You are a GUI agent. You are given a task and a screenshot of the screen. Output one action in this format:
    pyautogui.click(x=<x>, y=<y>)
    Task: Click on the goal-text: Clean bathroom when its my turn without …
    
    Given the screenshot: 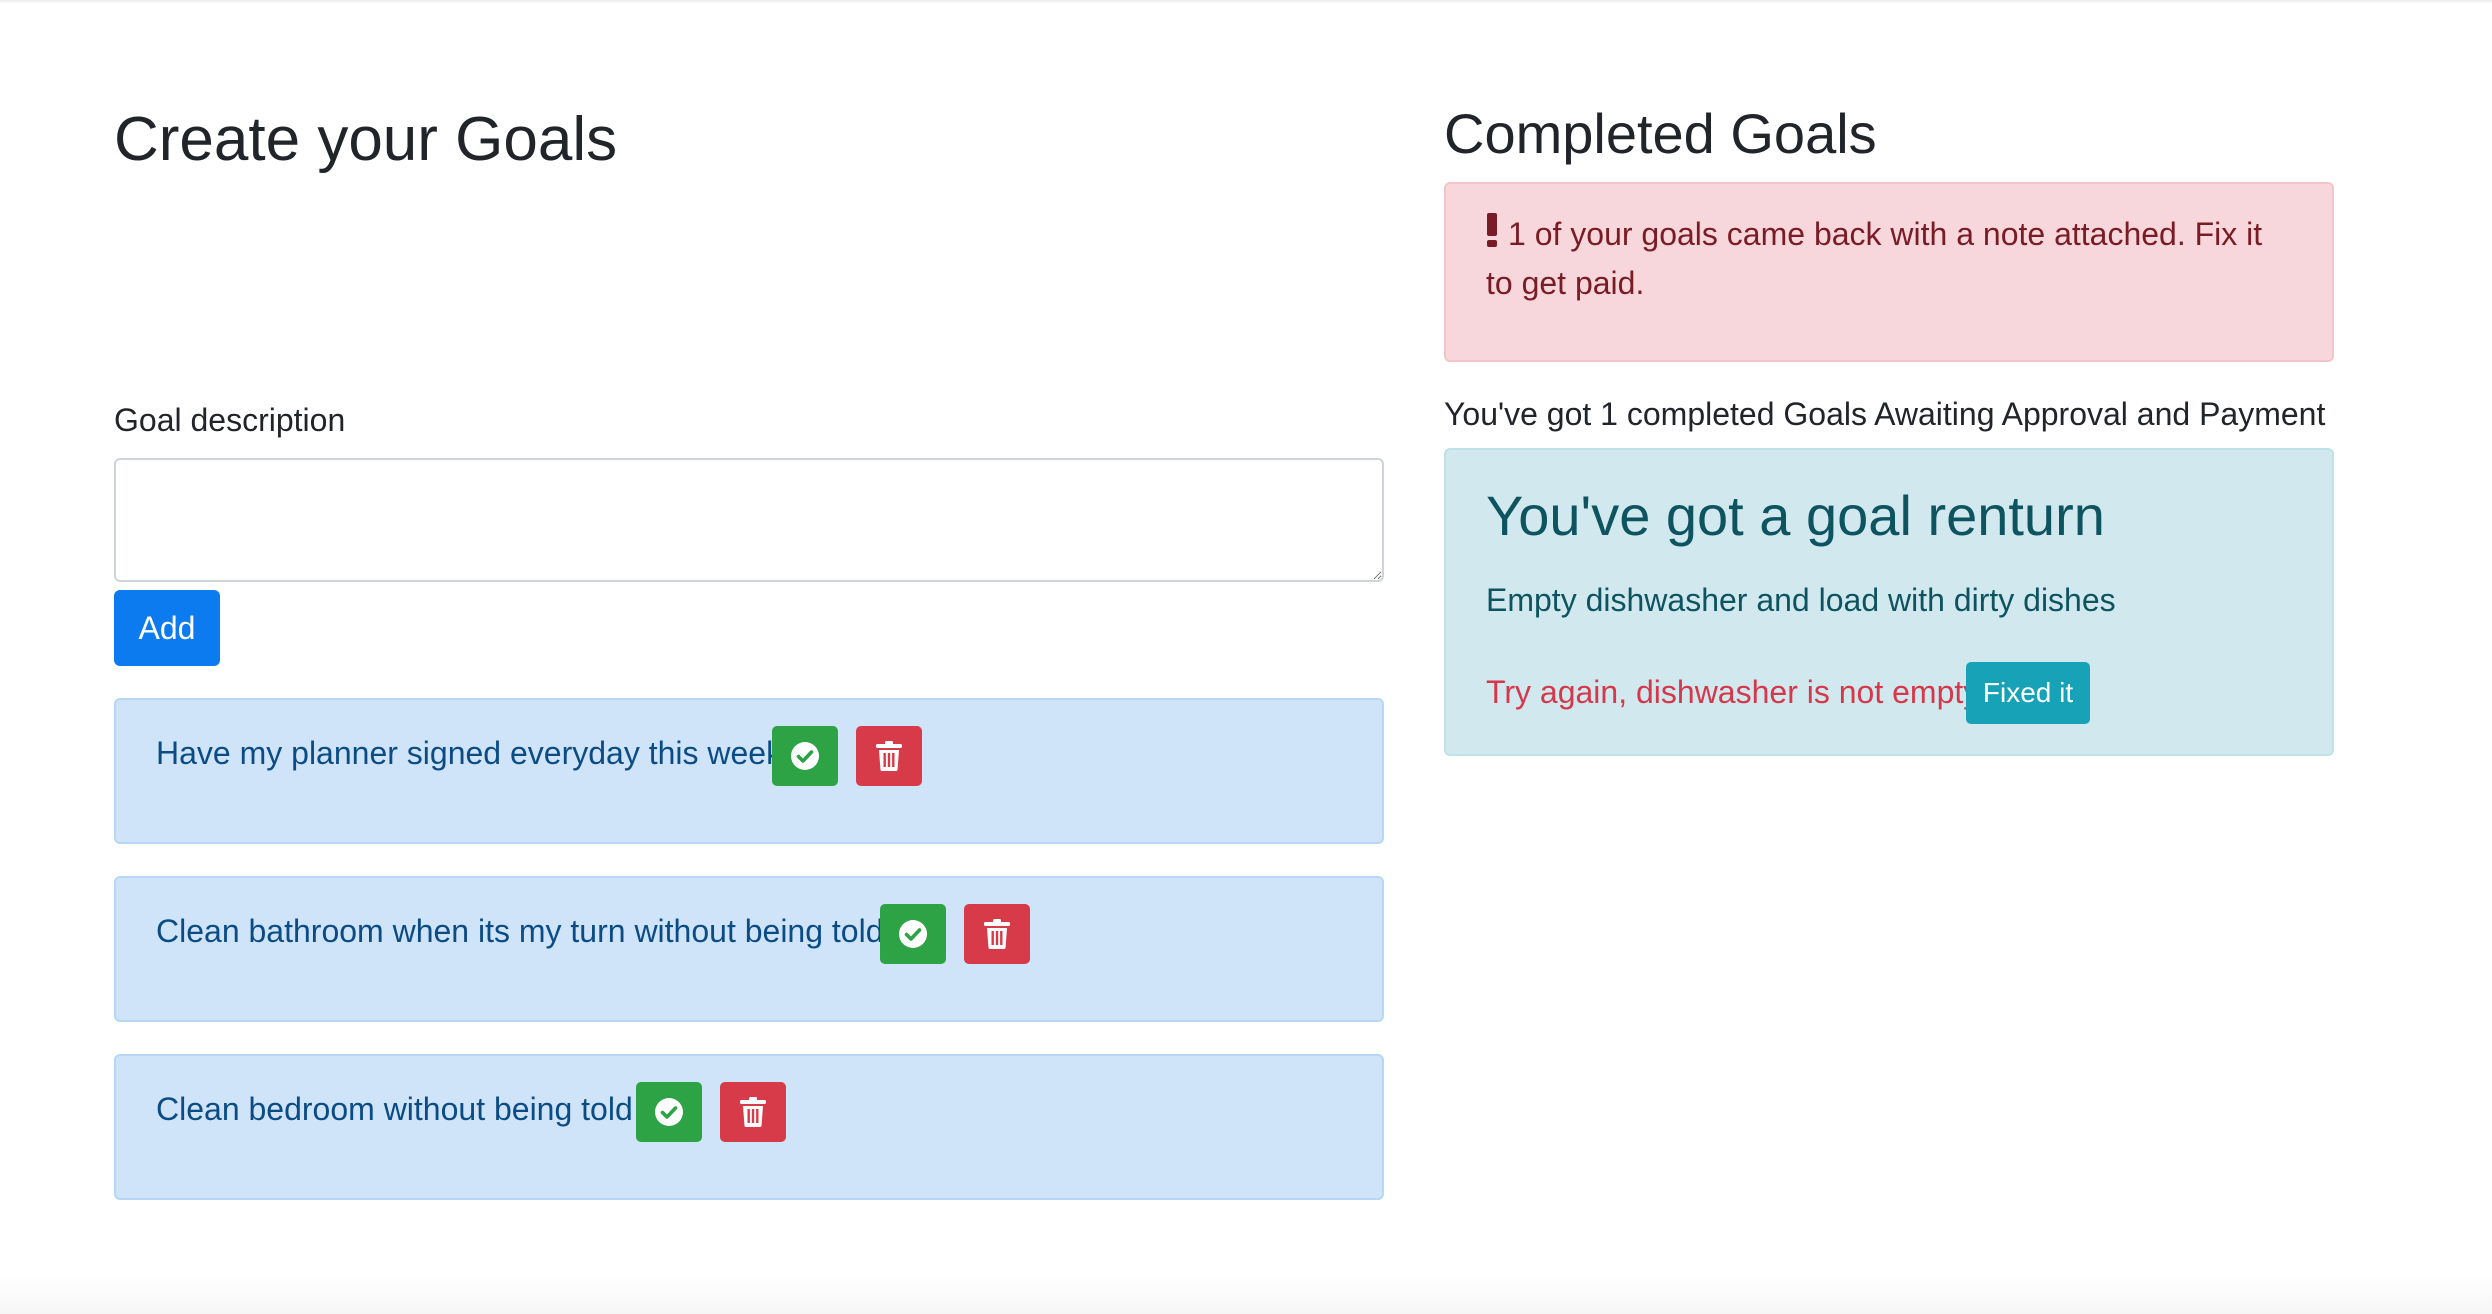 What is the action you would take?
    pyautogui.click(x=520, y=931)
    